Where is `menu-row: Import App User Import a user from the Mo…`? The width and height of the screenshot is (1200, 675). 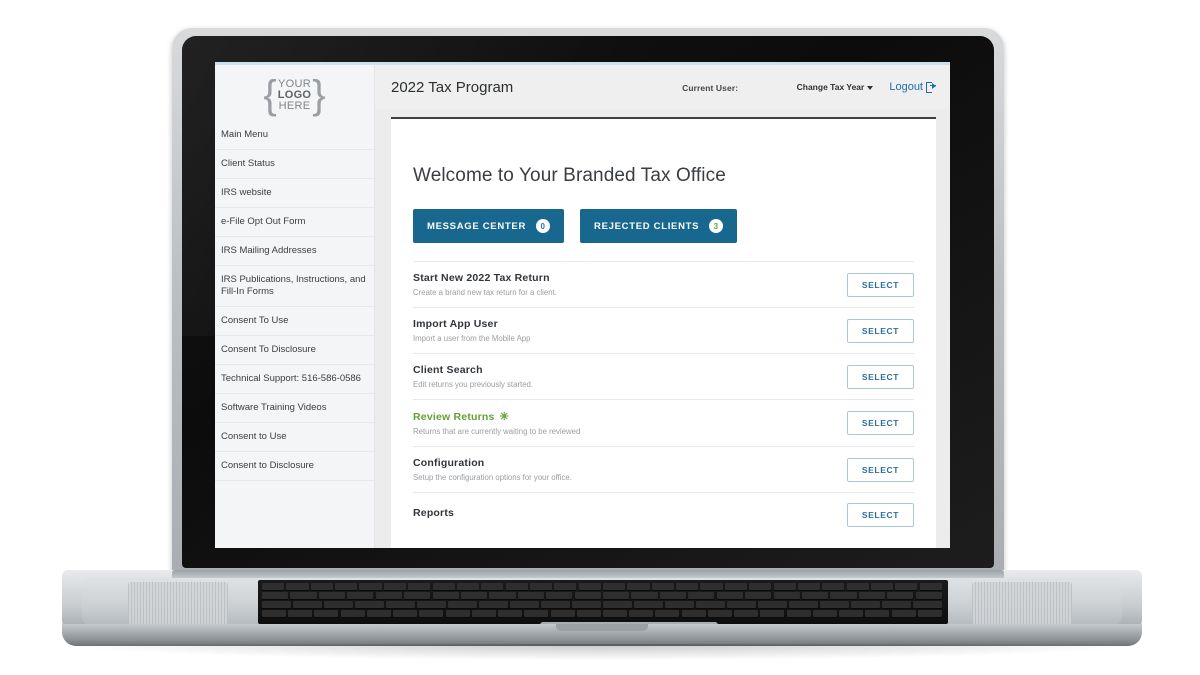
menu-row: Import App User Import a user from the Mo… is located at coordinates (663, 330).